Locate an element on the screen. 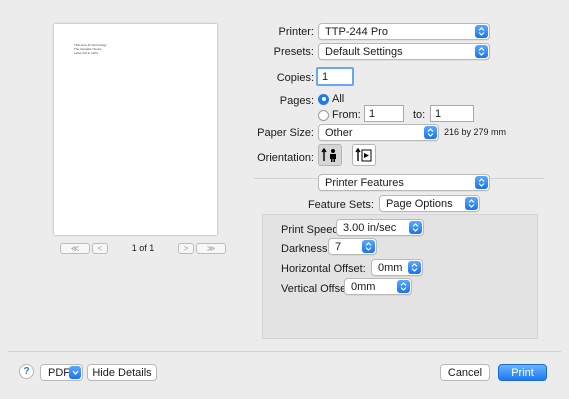  help-icon: ? is located at coordinates (26, 371).